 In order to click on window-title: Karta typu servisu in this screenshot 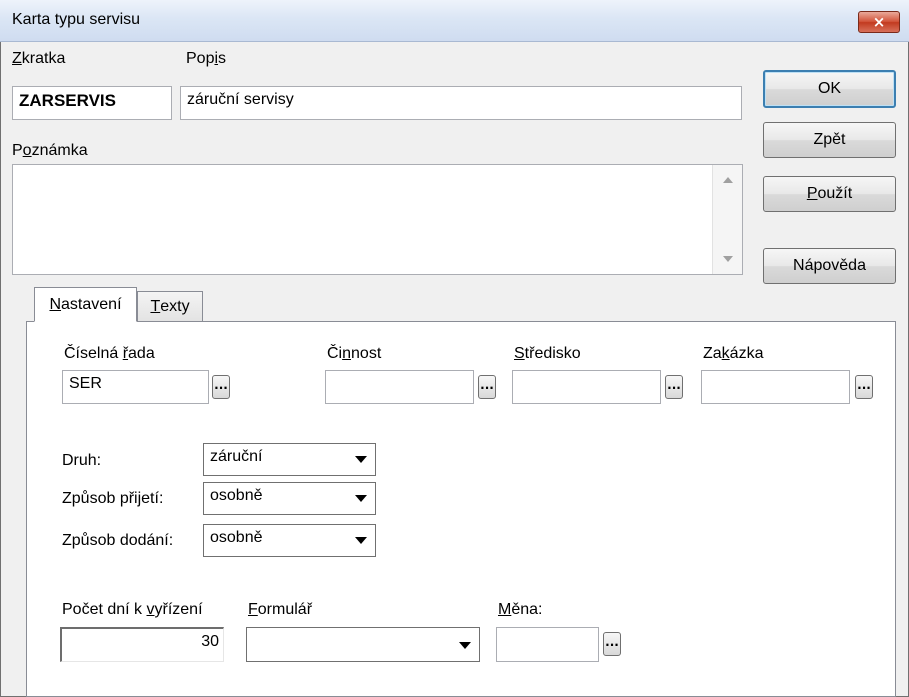, I will do `click(76, 19)`.